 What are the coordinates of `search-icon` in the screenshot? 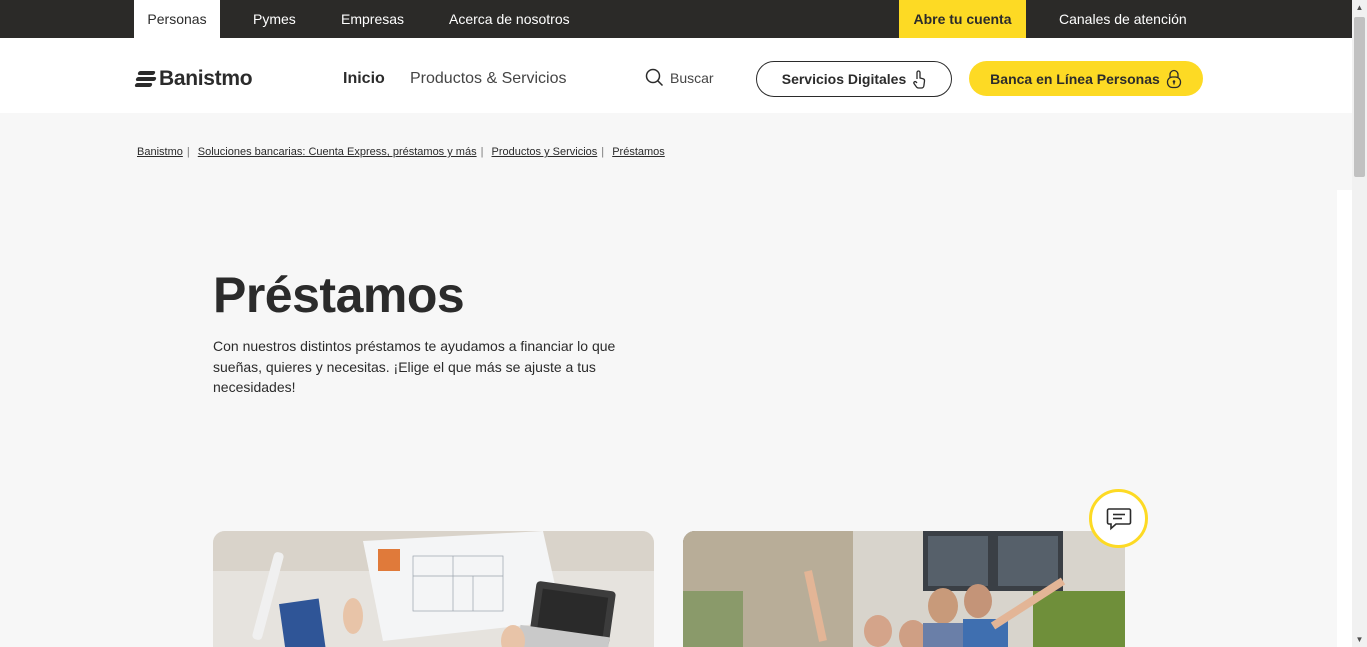 It's located at (654, 77).